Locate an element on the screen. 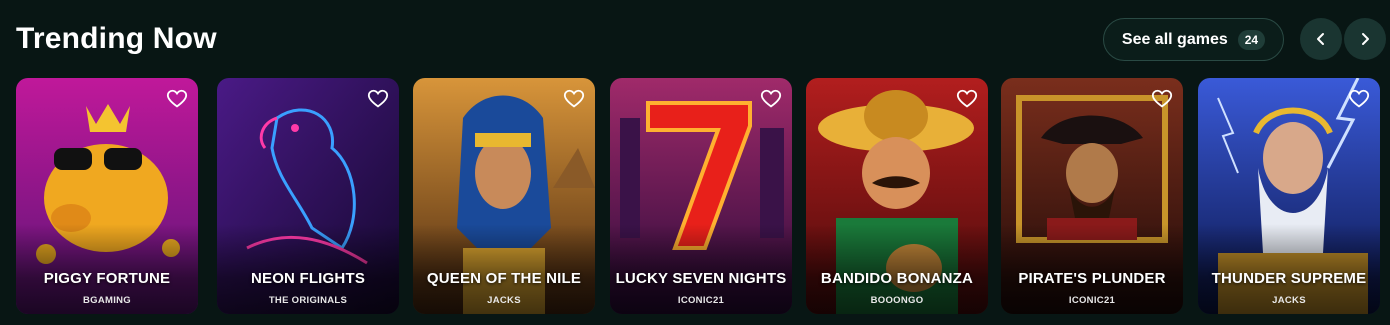 This screenshot has width=1390, height=325. section-title: Trending Now is located at coordinates (116, 38).